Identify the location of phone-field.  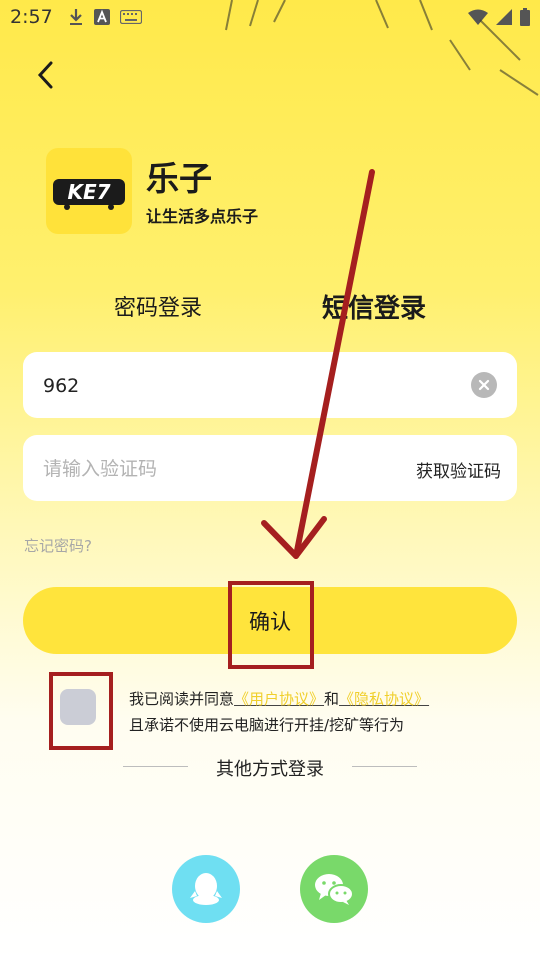
(270, 386).